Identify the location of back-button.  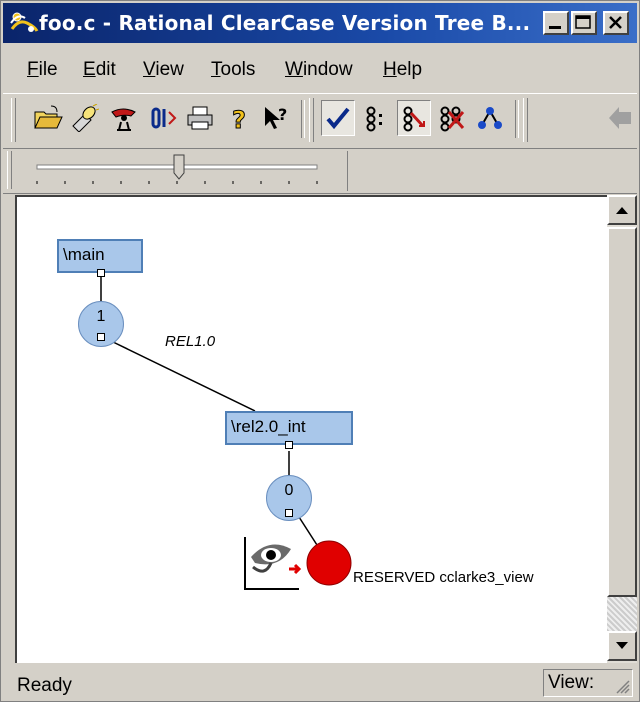
(620, 118).